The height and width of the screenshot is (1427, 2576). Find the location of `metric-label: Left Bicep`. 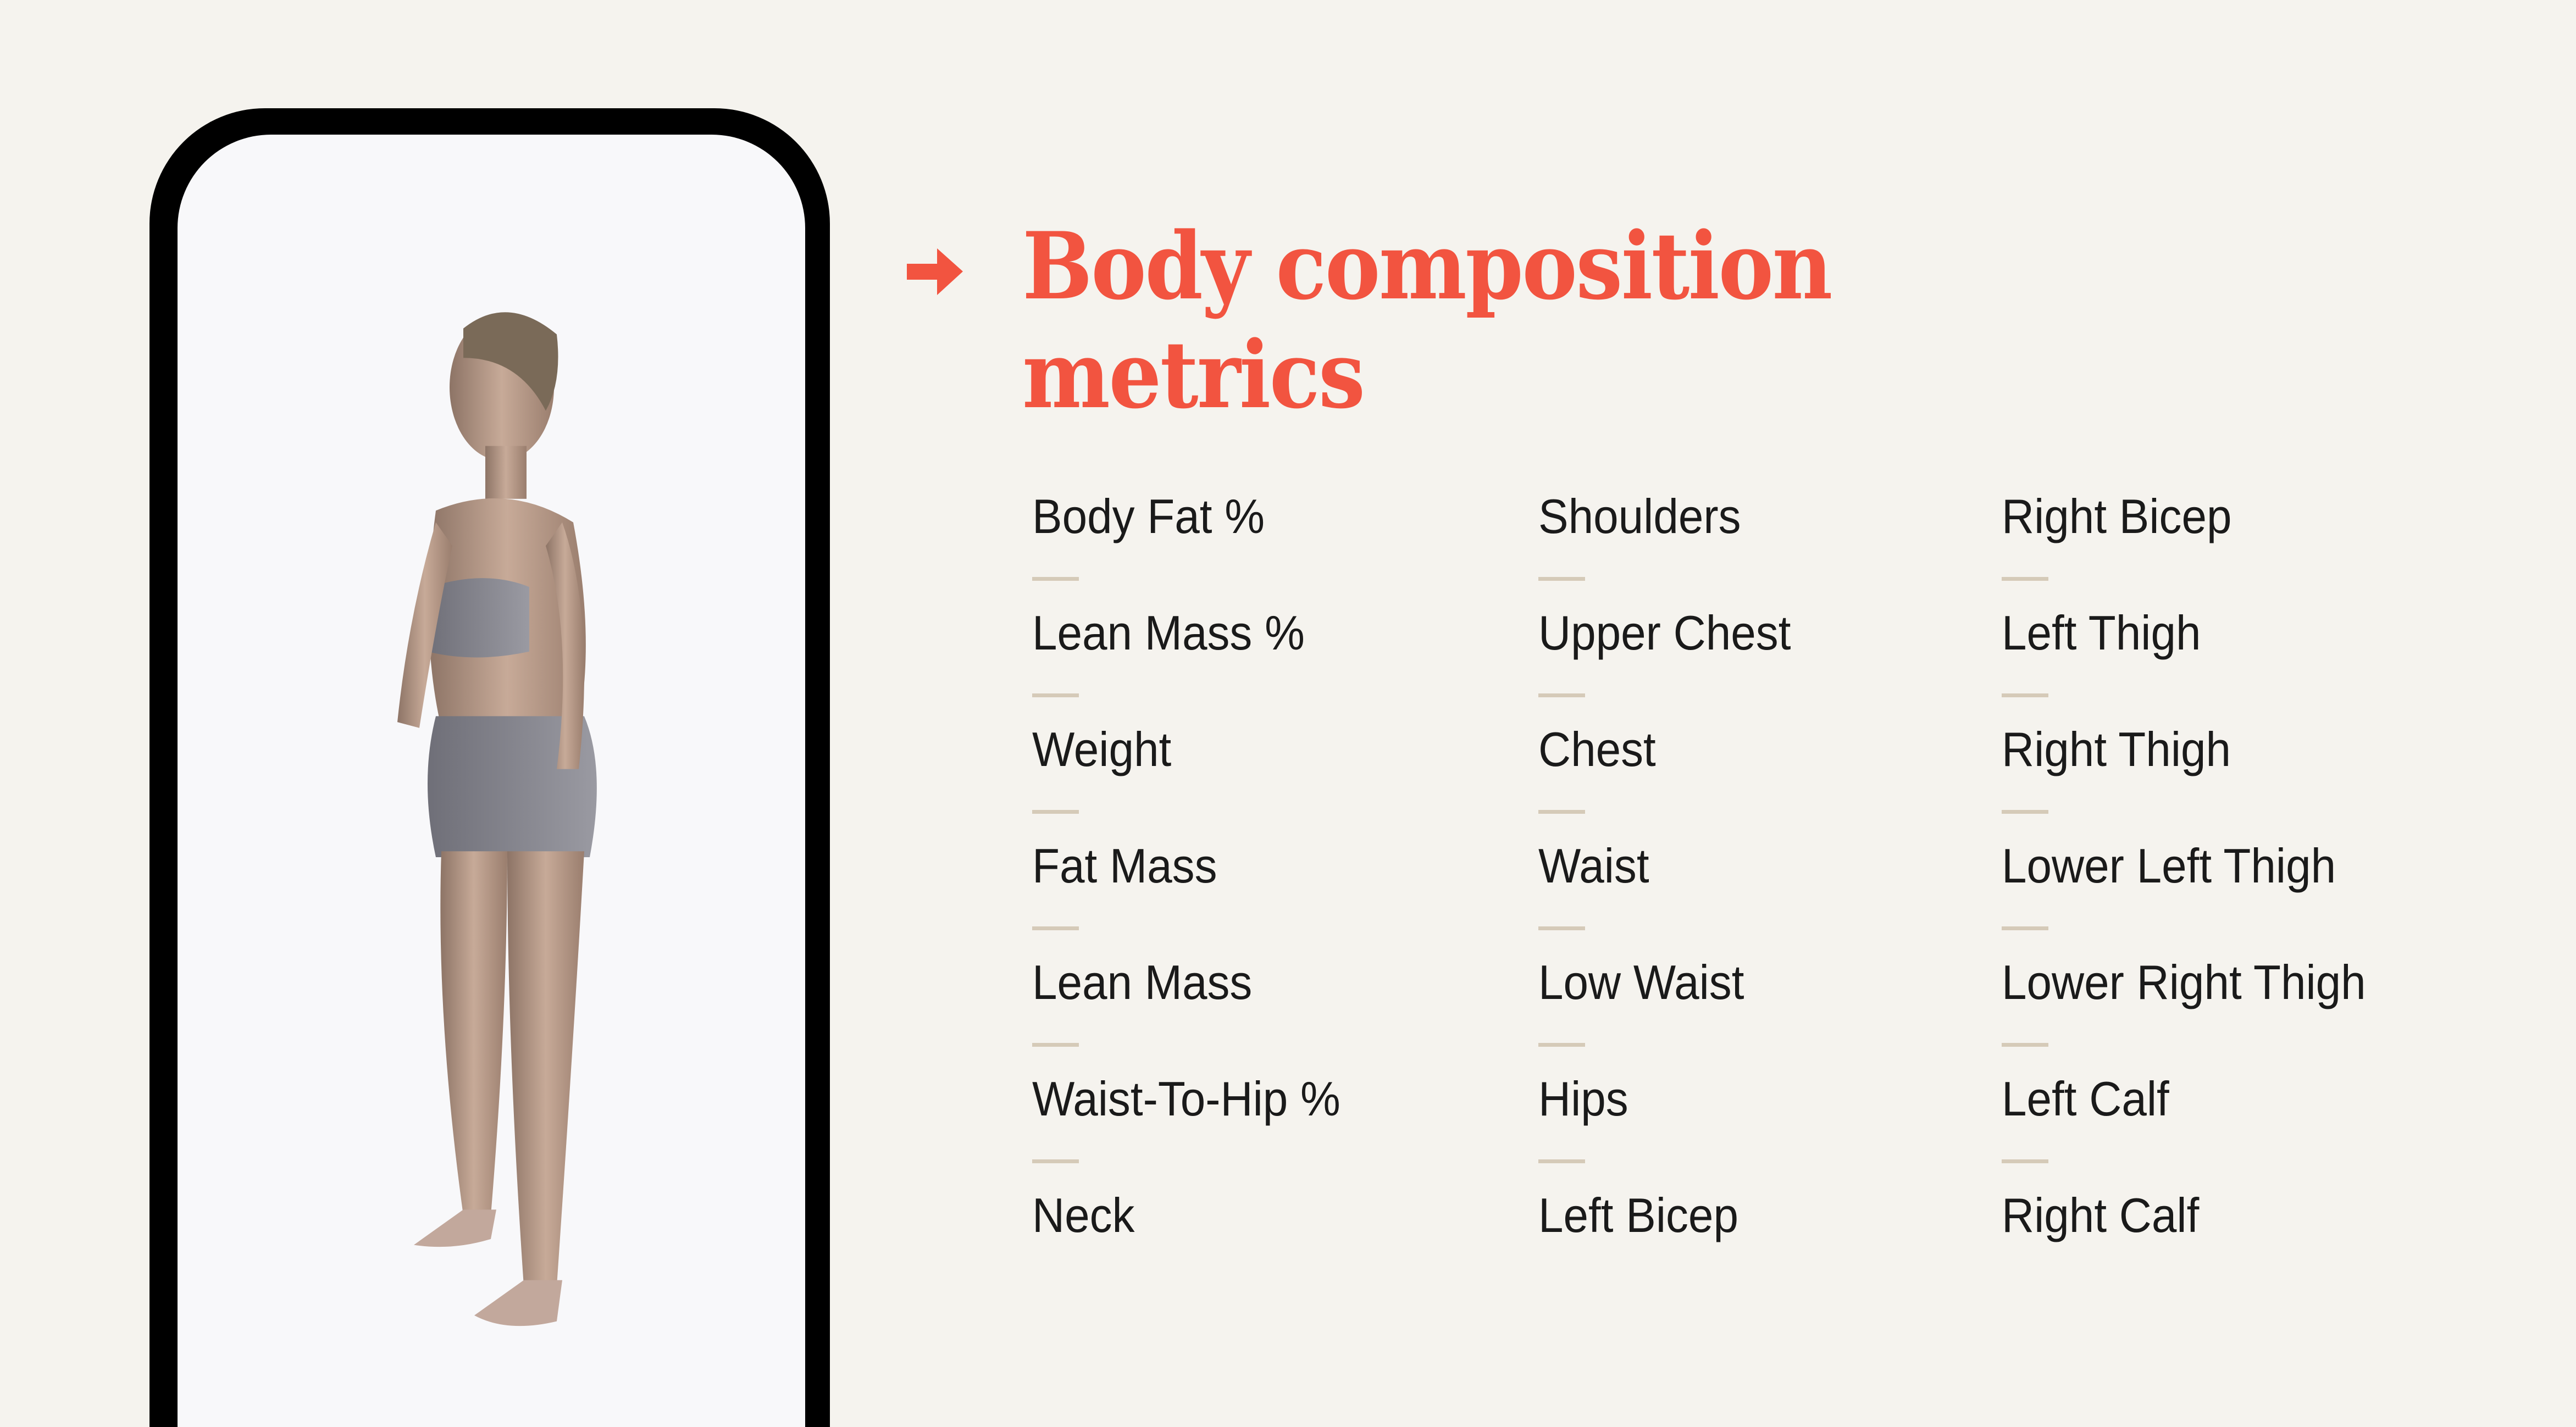

metric-label: Left Bicep is located at coordinates (1638, 1215).